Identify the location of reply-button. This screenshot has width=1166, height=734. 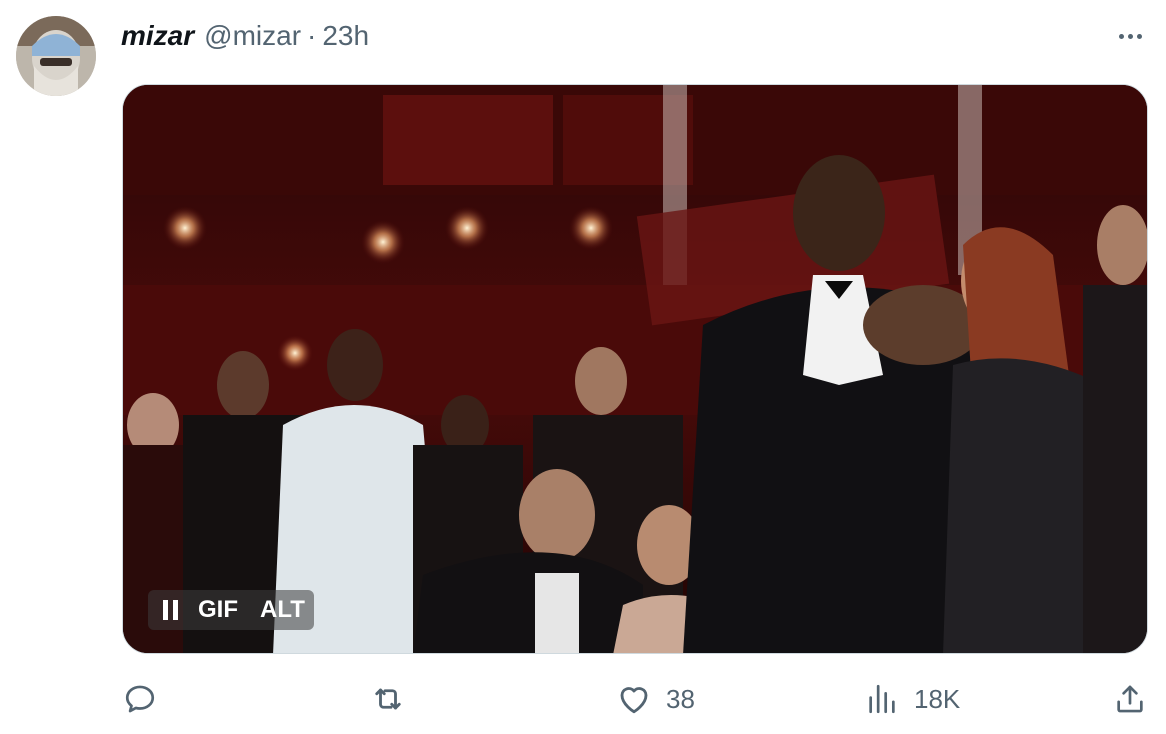
(140, 699).